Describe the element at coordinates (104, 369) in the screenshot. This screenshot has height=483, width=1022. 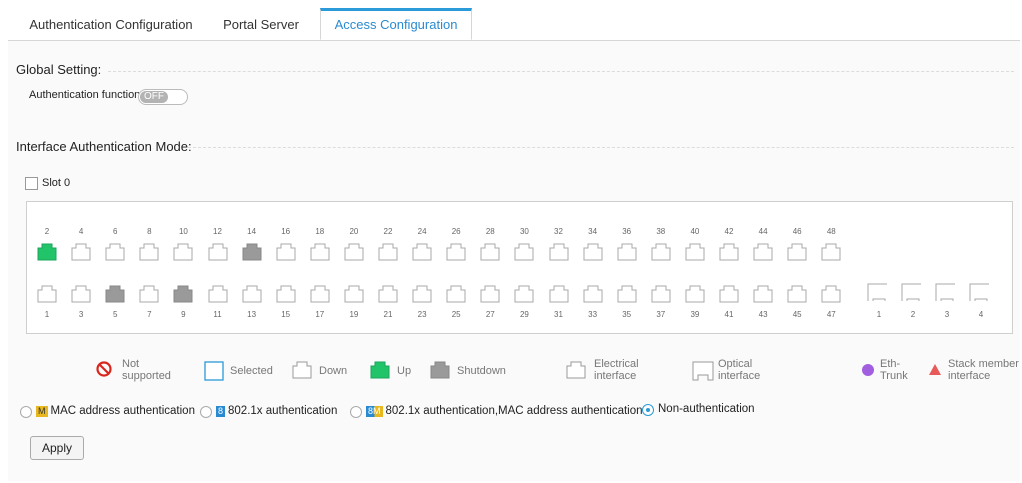
I see `not-supported-icon` at that location.